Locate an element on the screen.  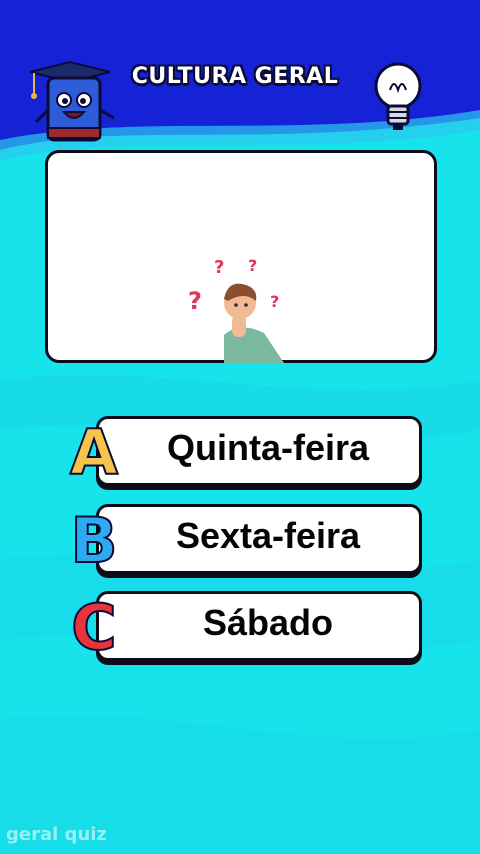
header: CULTURA GERAL is located at coordinates (240, 91).